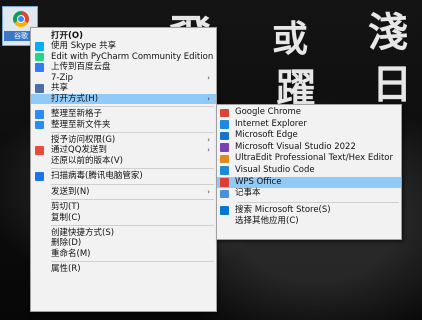  Describe the element at coordinates (123, 192) in the screenshot. I see `context-menu-item-n: 发送到(N) ›` at that location.